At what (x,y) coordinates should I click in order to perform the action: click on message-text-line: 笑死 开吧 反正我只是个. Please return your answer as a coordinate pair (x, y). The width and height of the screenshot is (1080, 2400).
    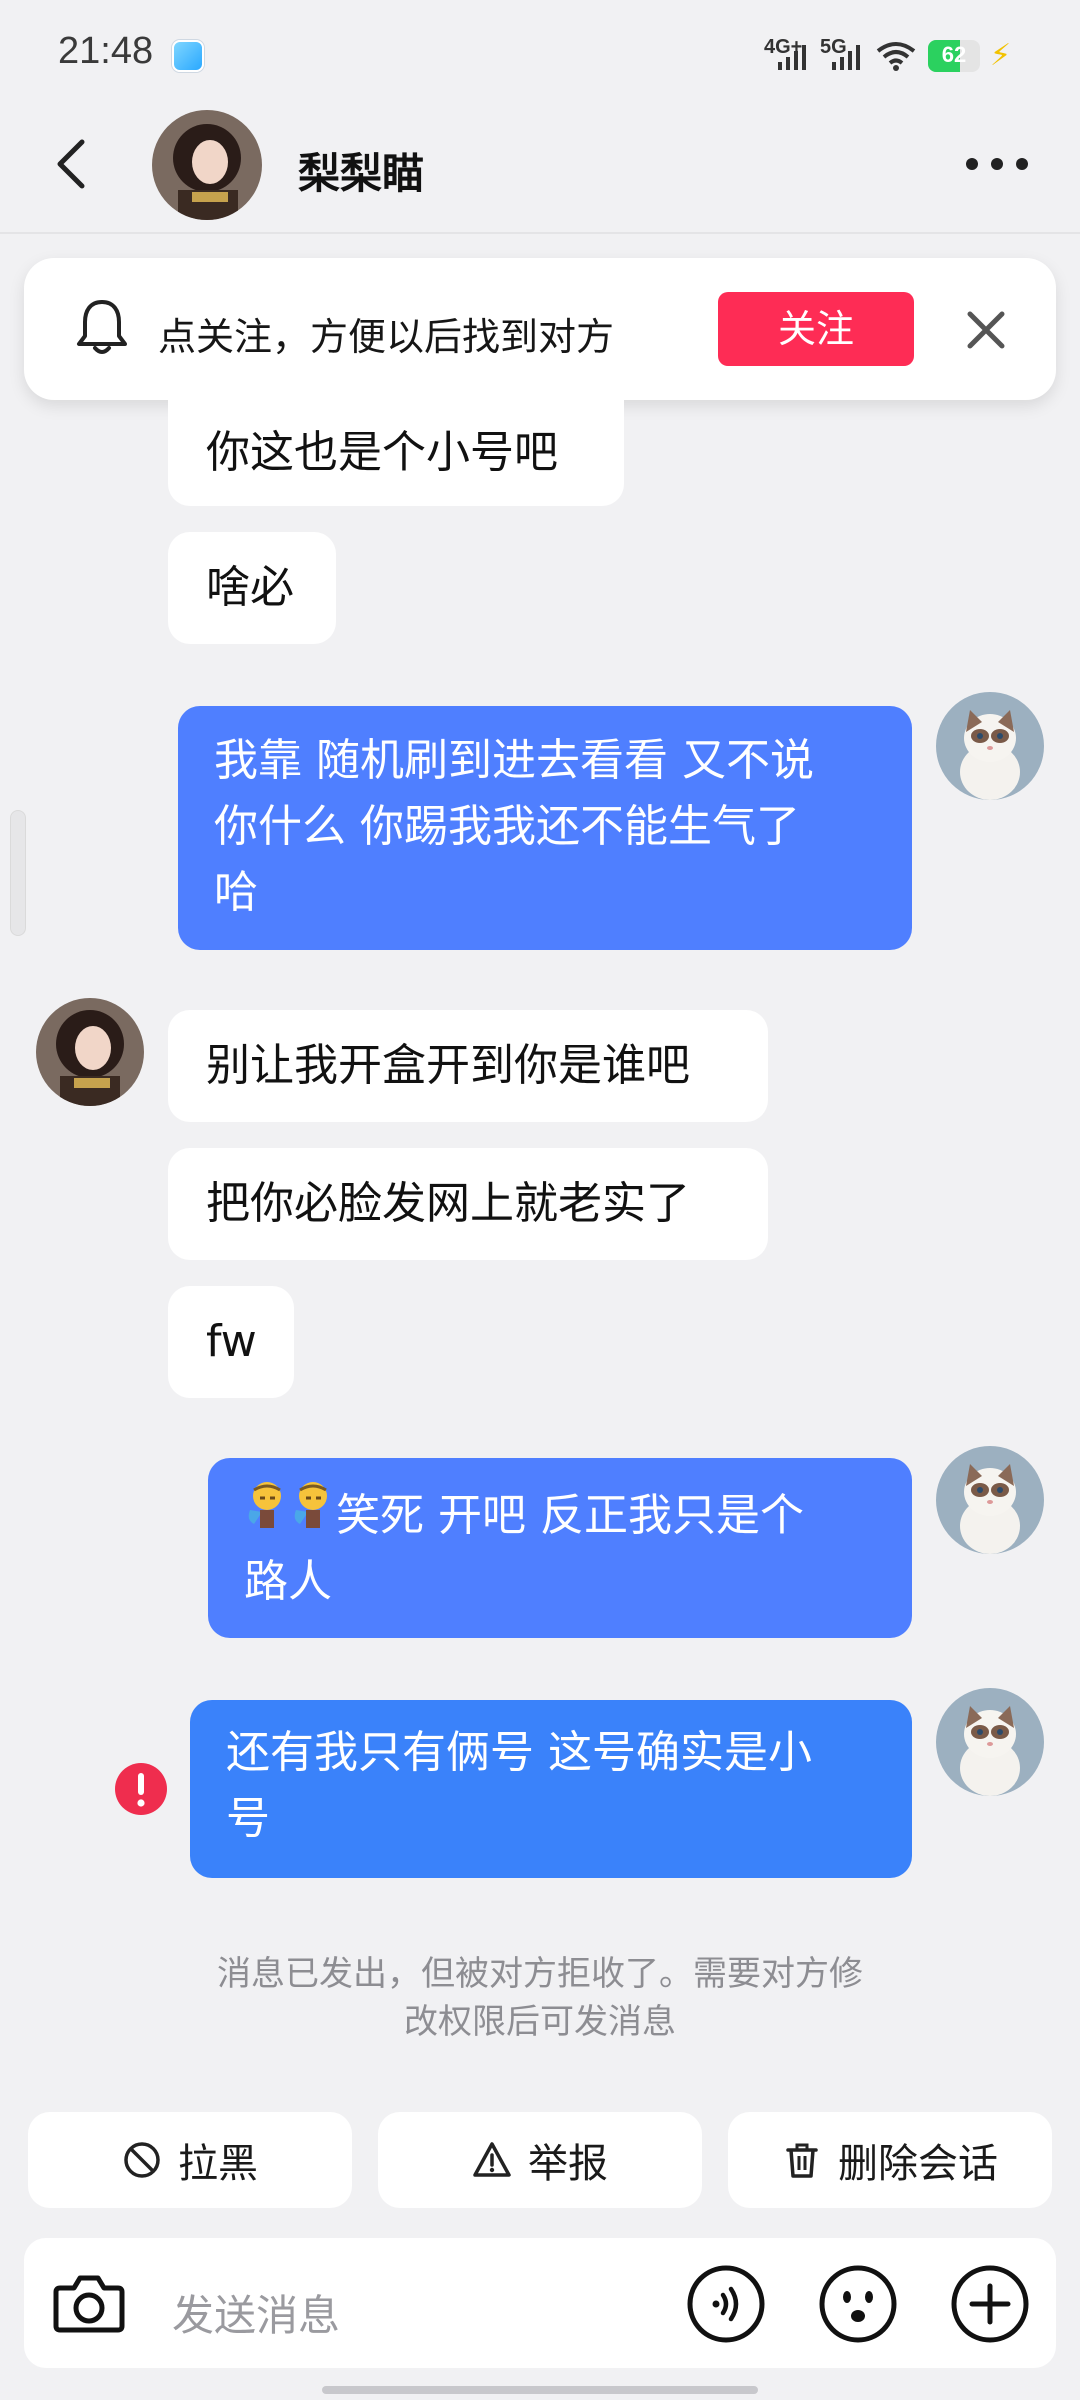
    Looking at the image, I should click on (570, 1515).